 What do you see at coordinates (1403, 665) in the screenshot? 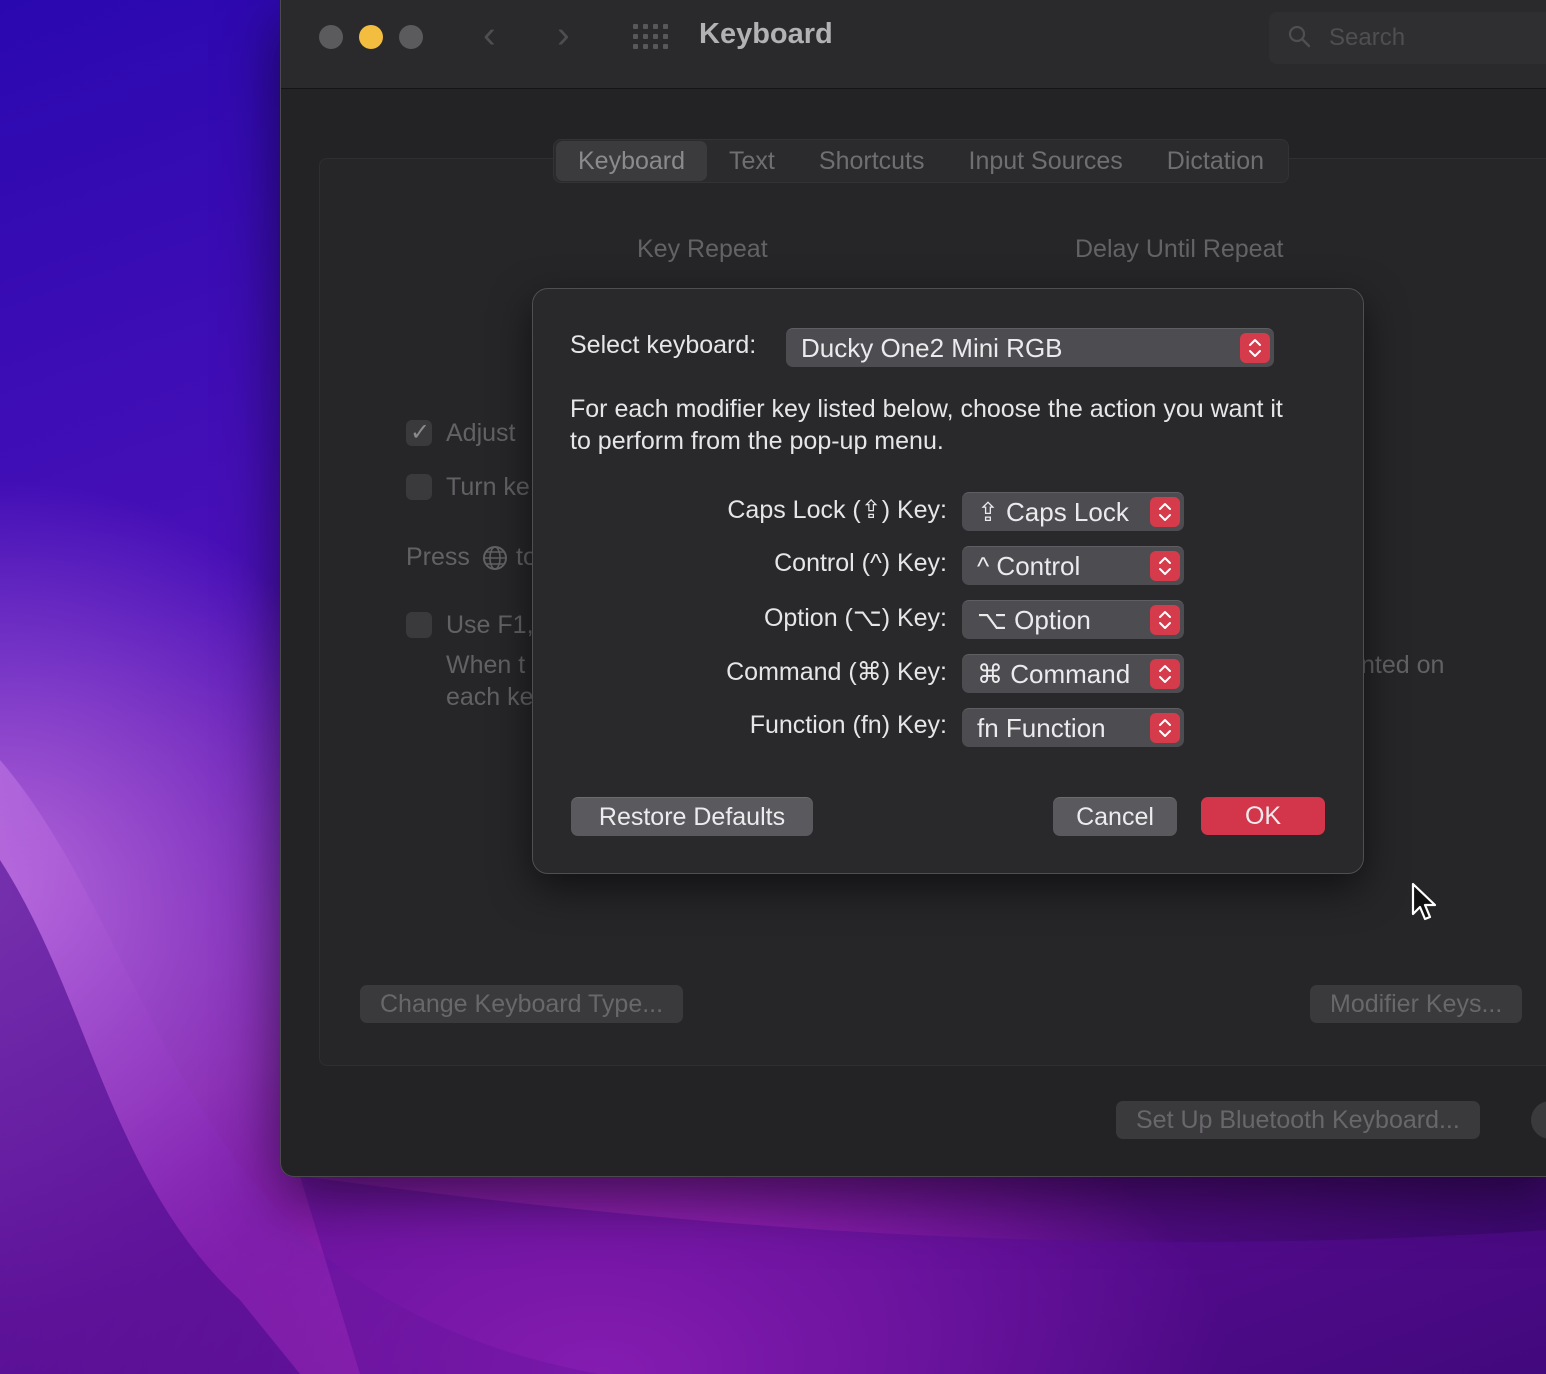
I see `function-keys-description-fragment: nted on` at bounding box center [1403, 665].